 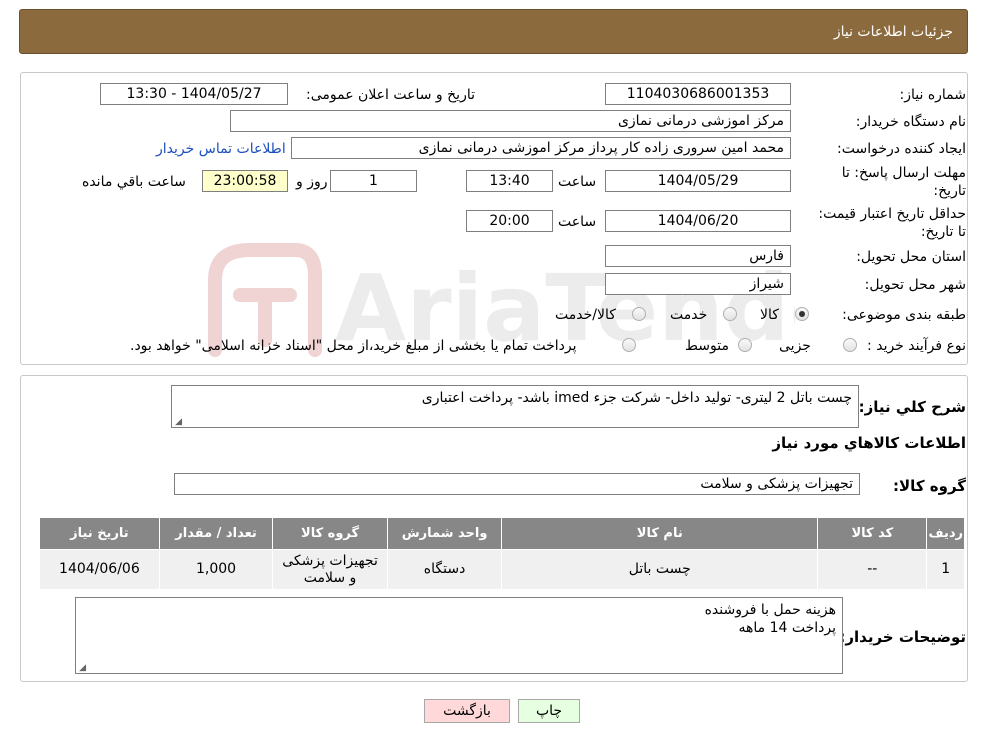 What do you see at coordinates (629, 345) in the screenshot?
I see `process-radio-treasury` at bounding box center [629, 345].